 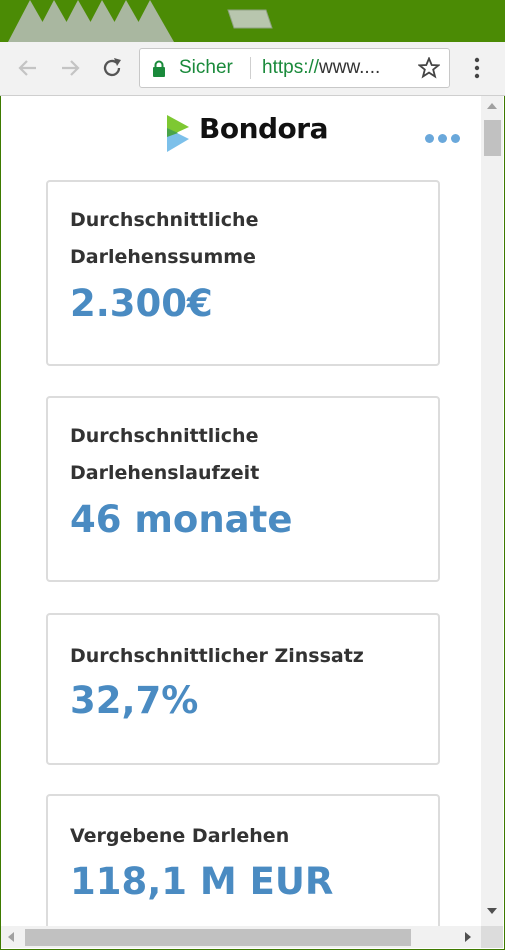 What do you see at coordinates (243, 689) in the screenshot?
I see `stat-card: Durchschnittlicher Zinssatz 32,7%` at bounding box center [243, 689].